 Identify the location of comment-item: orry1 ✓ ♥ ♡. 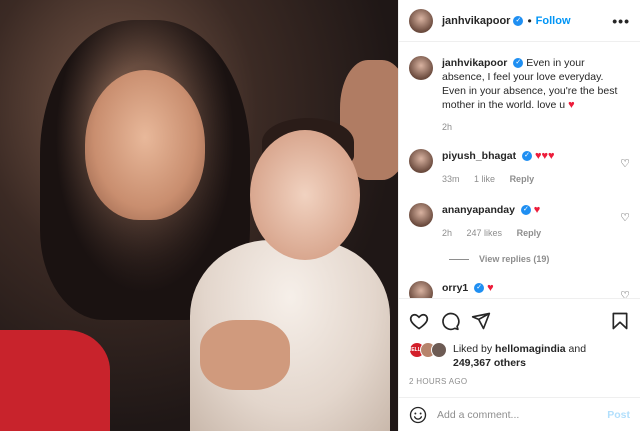
(519, 289).